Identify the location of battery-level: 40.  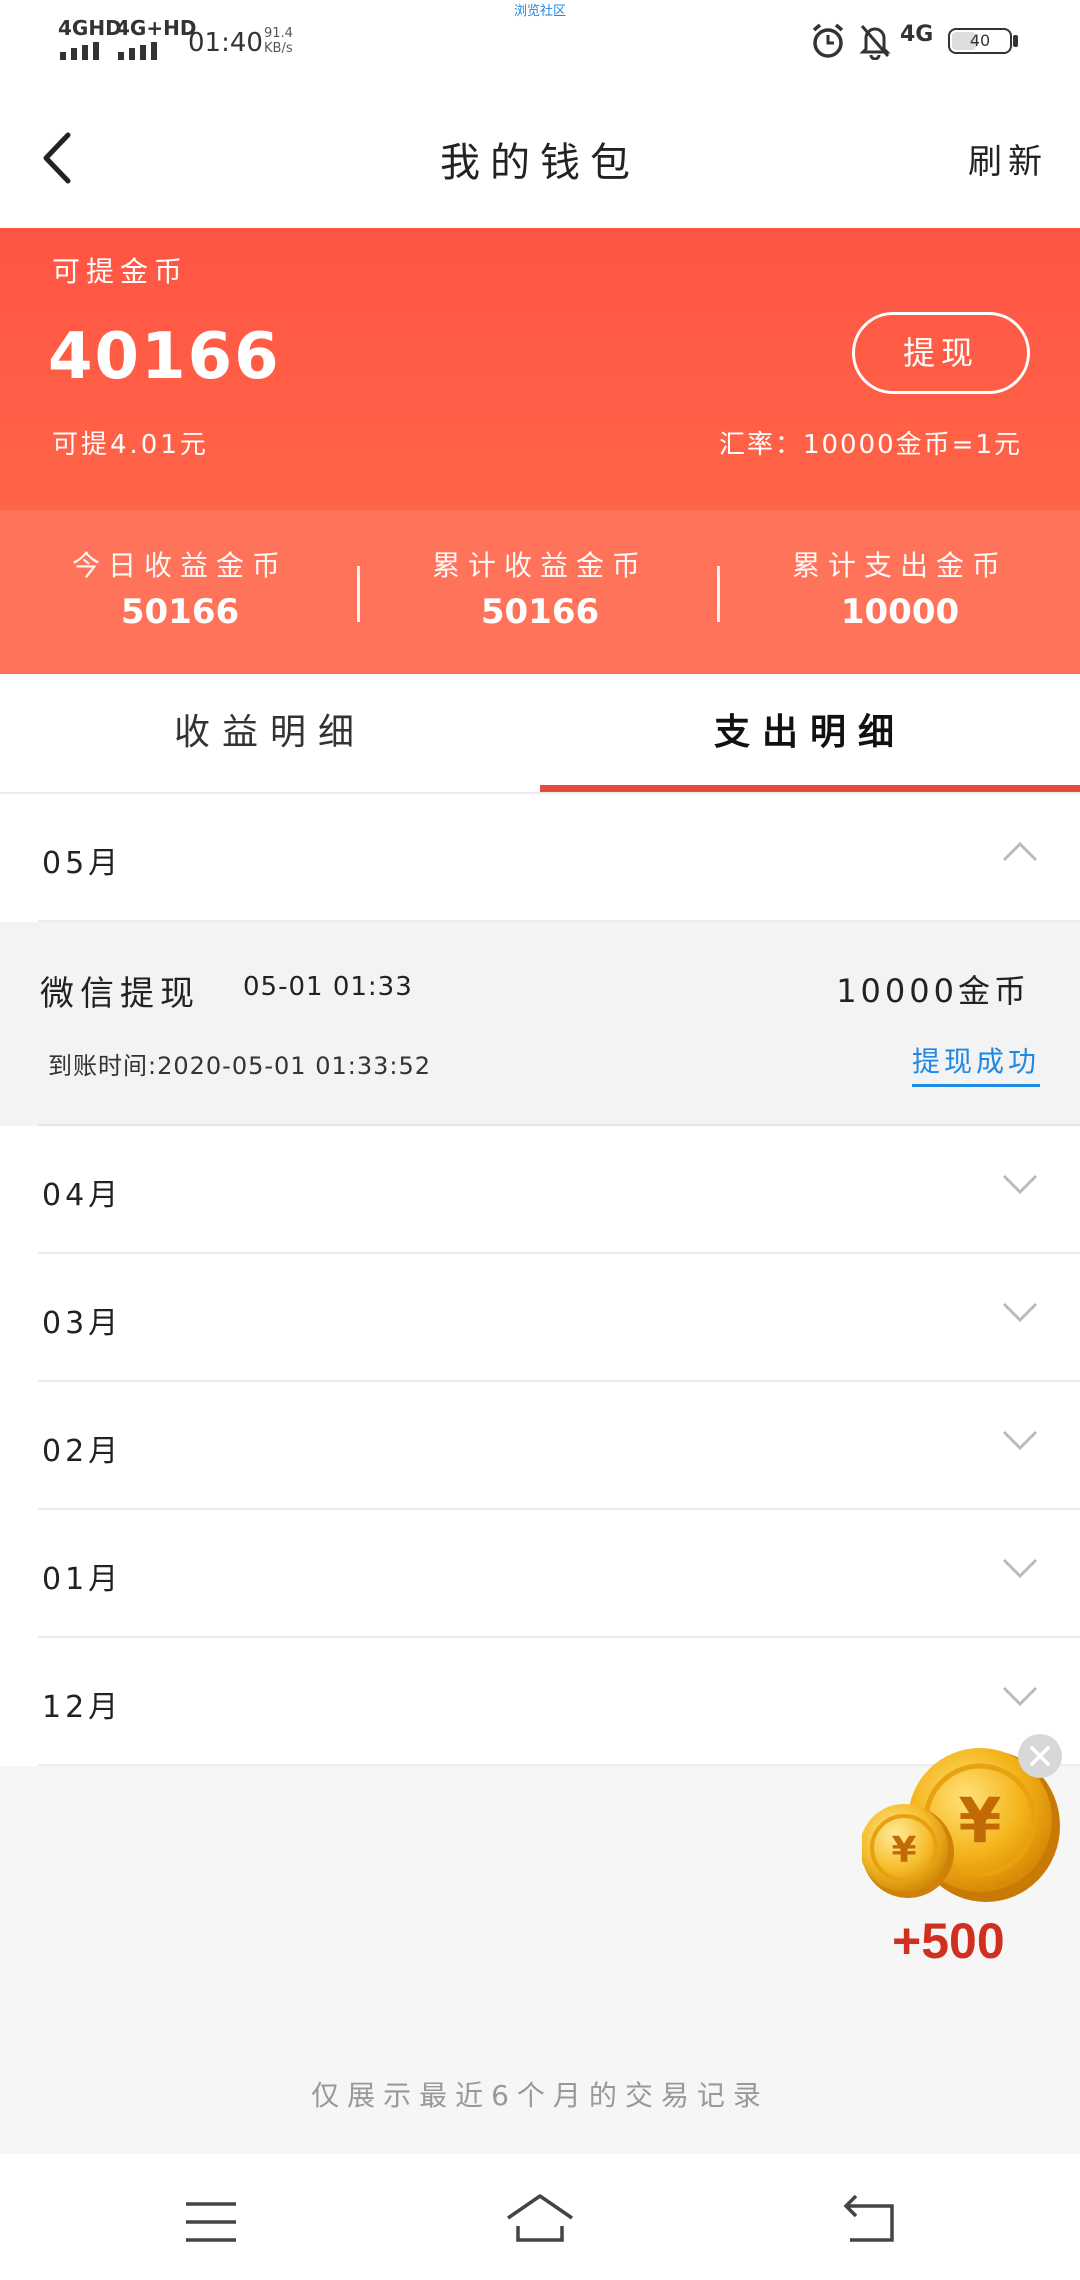
(980, 40).